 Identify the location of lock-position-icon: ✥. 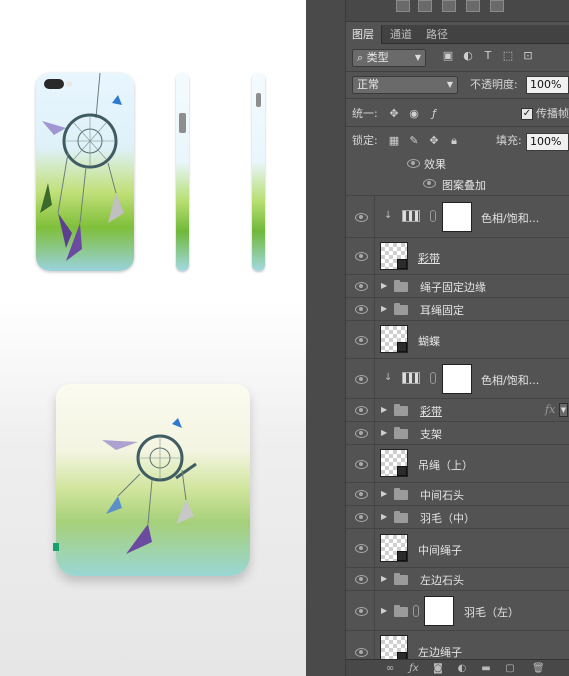
(434, 141).